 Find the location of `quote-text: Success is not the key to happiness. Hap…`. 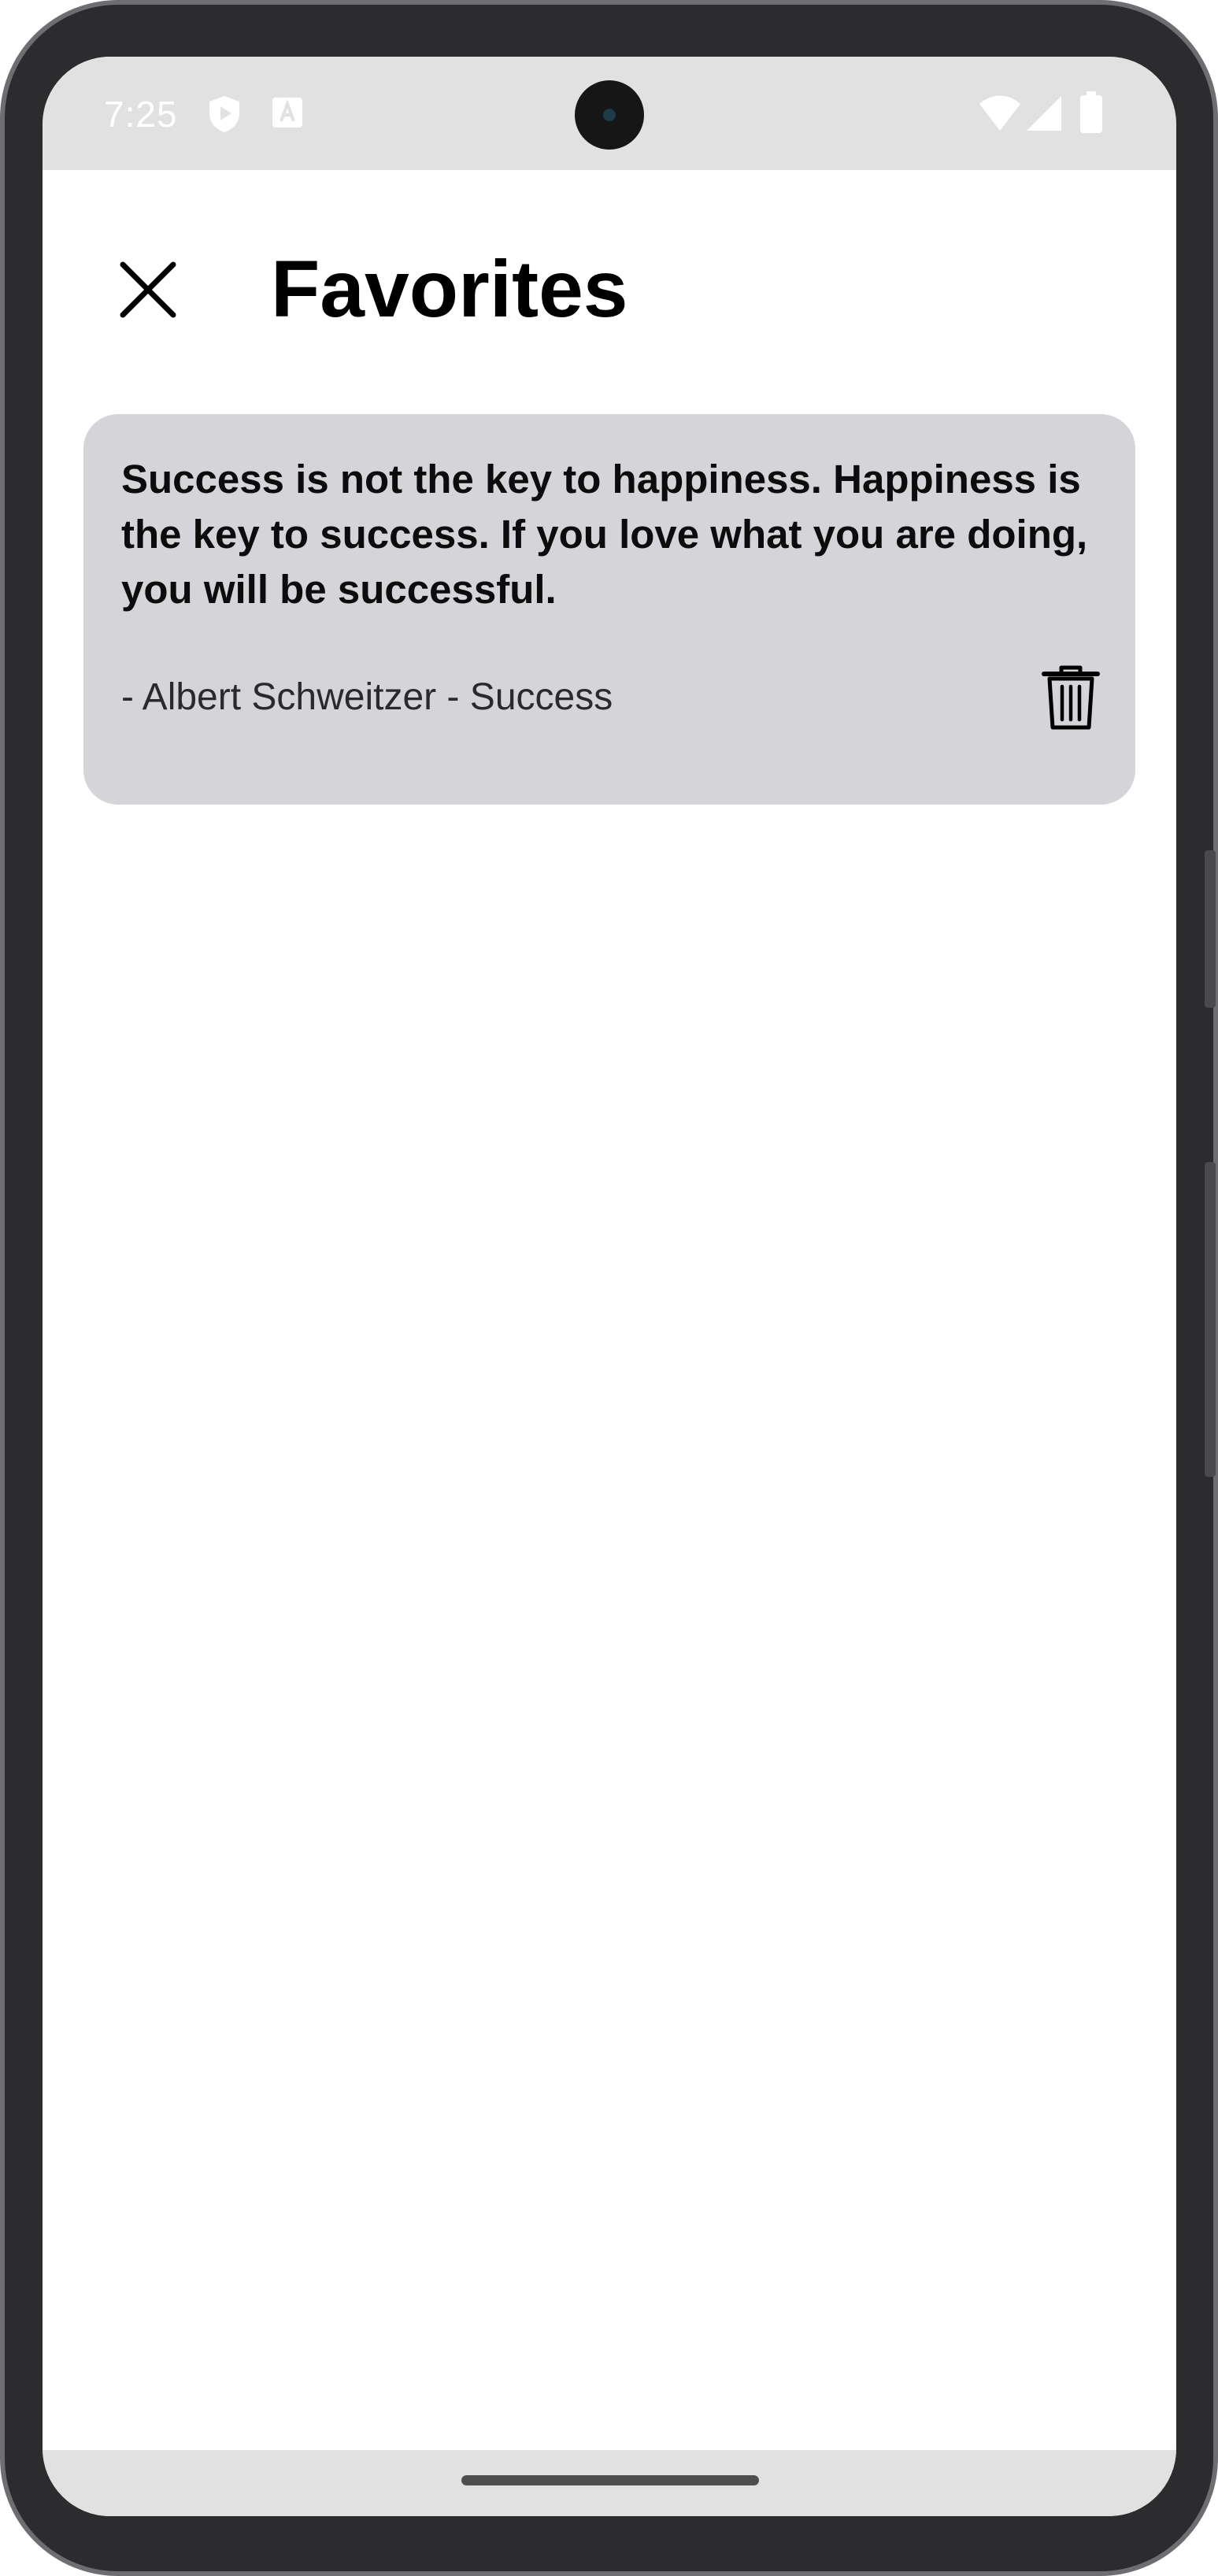

quote-text: Success is not the key to happiness. Hap… is located at coordinates (604, 534).